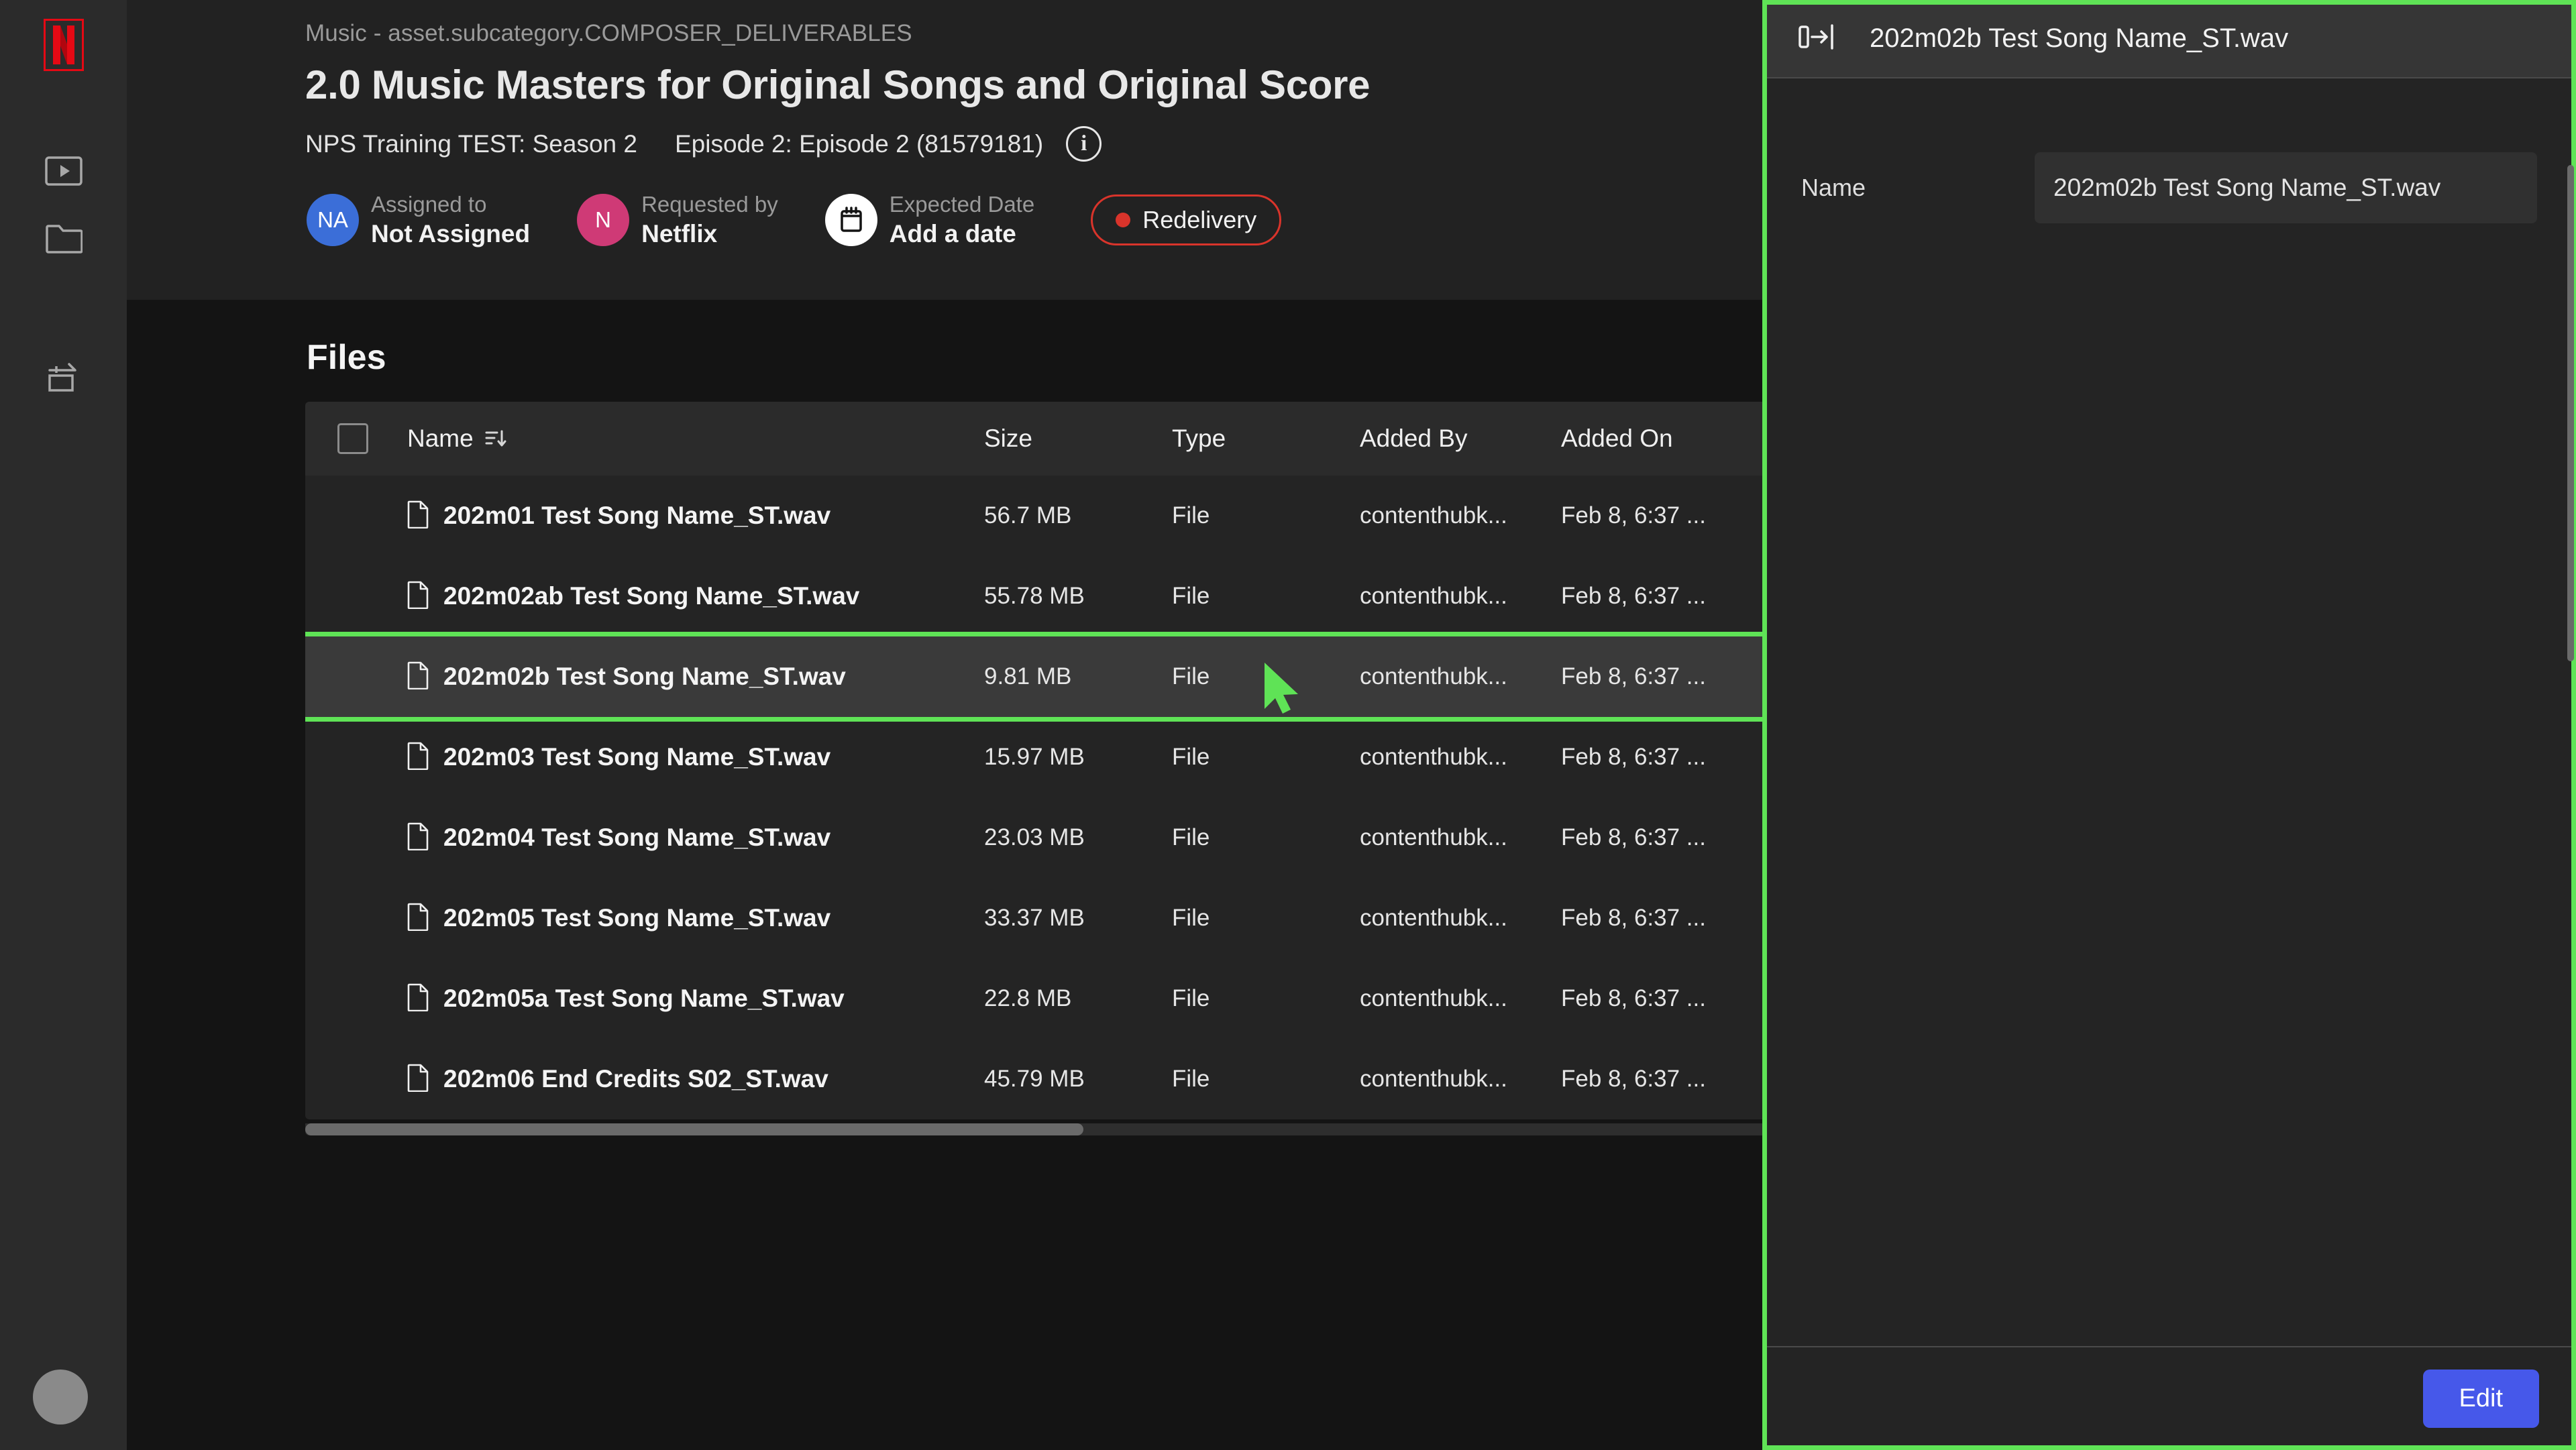 This screenshot has height=1450, width=2576. I want to click on file-name-label: 202m03 Test Song Name_ST.wav, so click(637, 757).